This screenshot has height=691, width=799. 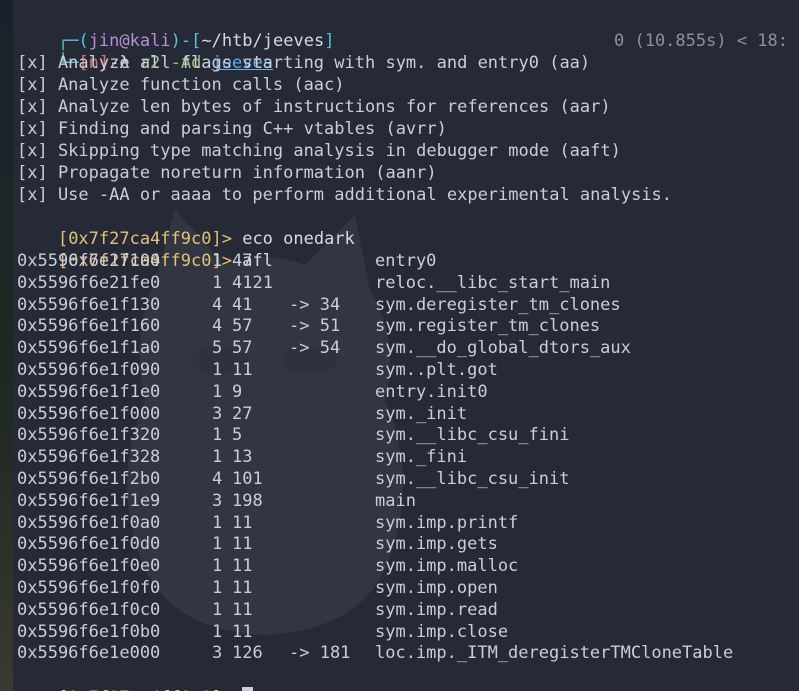 I want to click on function-size: 126, so click(x=247, y=653).